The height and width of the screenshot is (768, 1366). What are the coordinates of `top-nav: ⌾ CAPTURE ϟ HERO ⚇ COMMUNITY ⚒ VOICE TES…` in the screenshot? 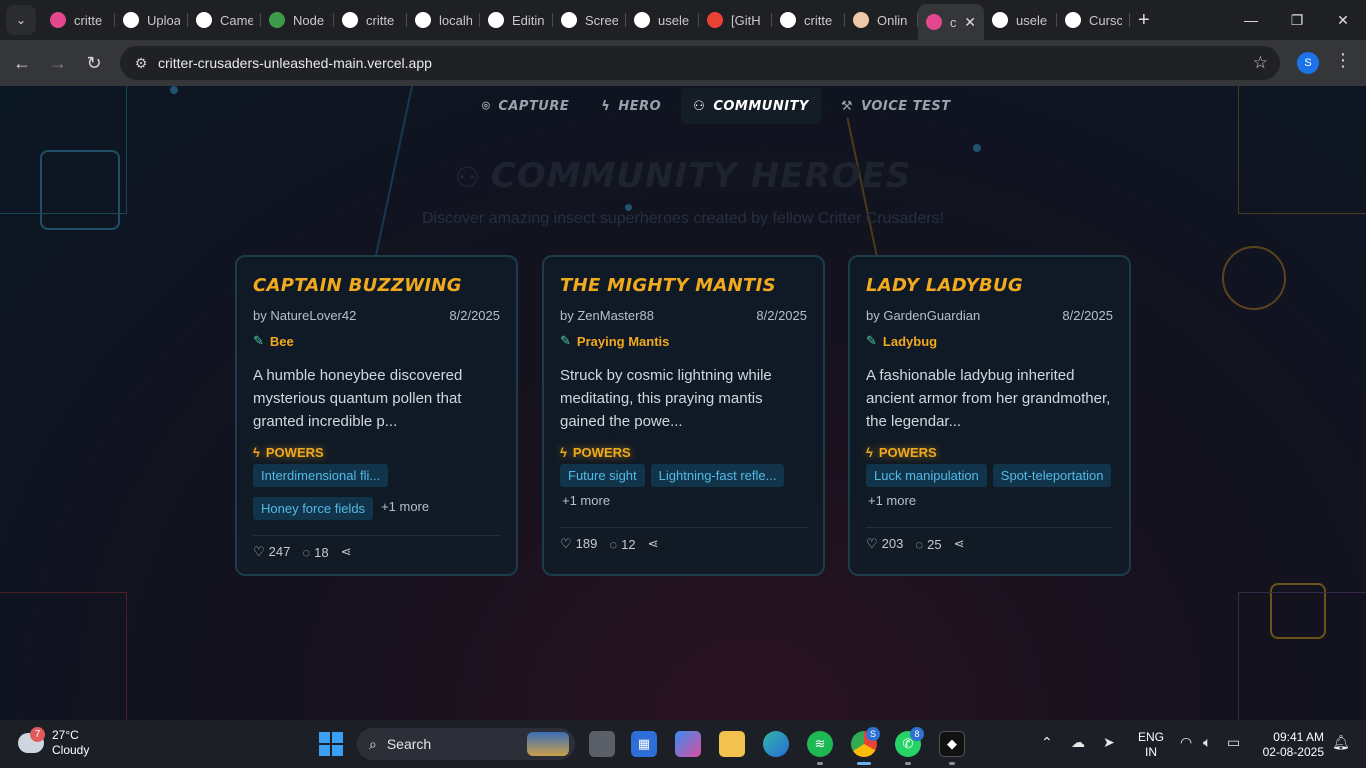 It's located at (716, 106).